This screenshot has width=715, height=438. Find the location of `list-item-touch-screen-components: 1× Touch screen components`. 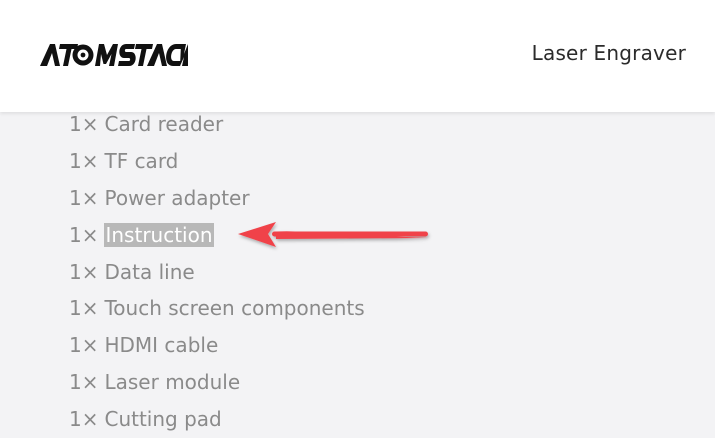

list-item-touch-screen-components: 1× Touch screen components is located at coordinates (217, 308).